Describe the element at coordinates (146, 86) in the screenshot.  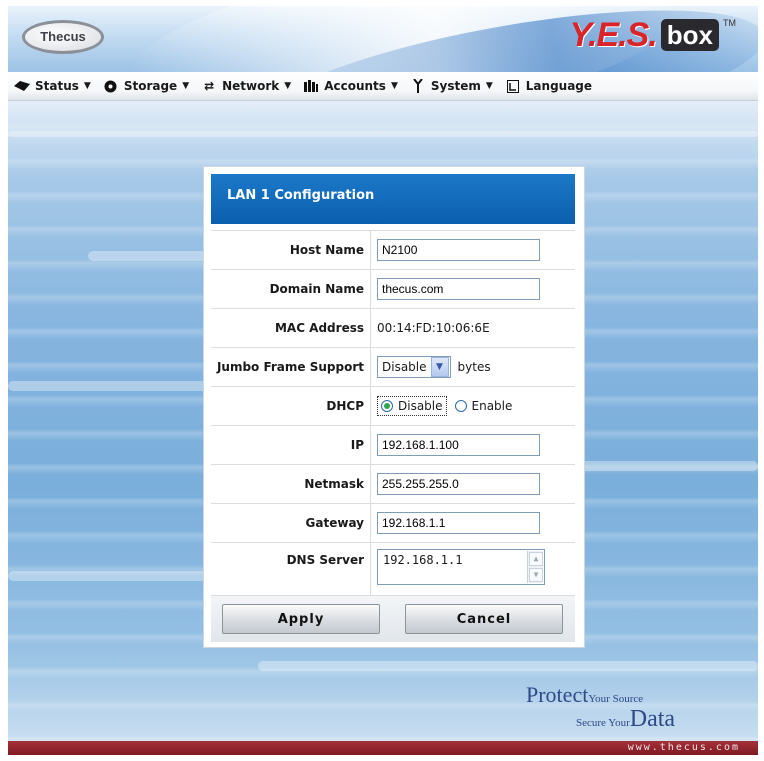
I see `menu-storage: Storage ▼` at that location.